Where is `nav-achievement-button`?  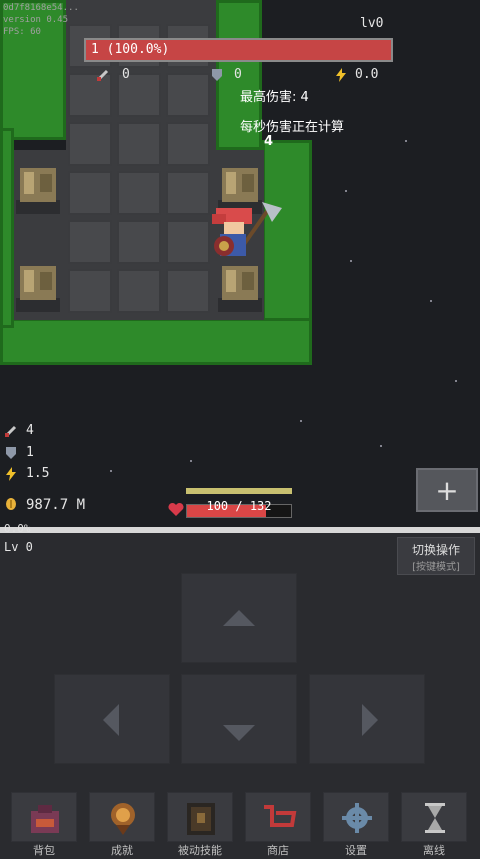 nav-achievement-button is located at coordinates (122, 817).